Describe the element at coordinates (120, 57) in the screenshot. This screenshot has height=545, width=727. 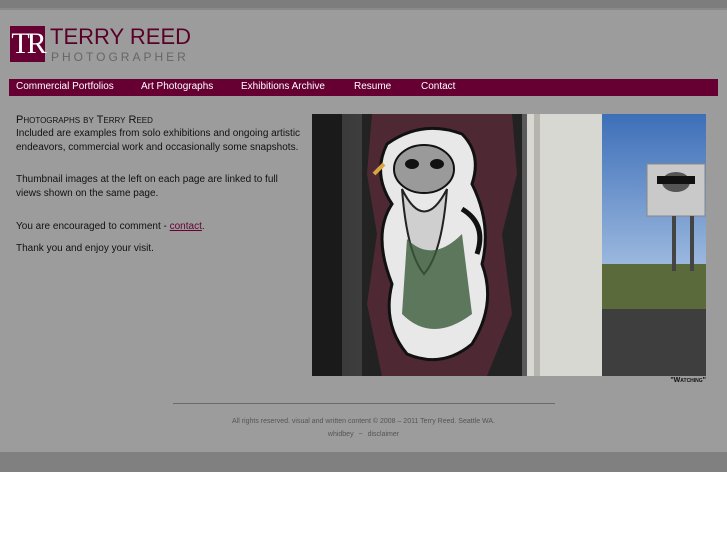
I see `logo-tagline: PHOTOGRAPHER` at that location.